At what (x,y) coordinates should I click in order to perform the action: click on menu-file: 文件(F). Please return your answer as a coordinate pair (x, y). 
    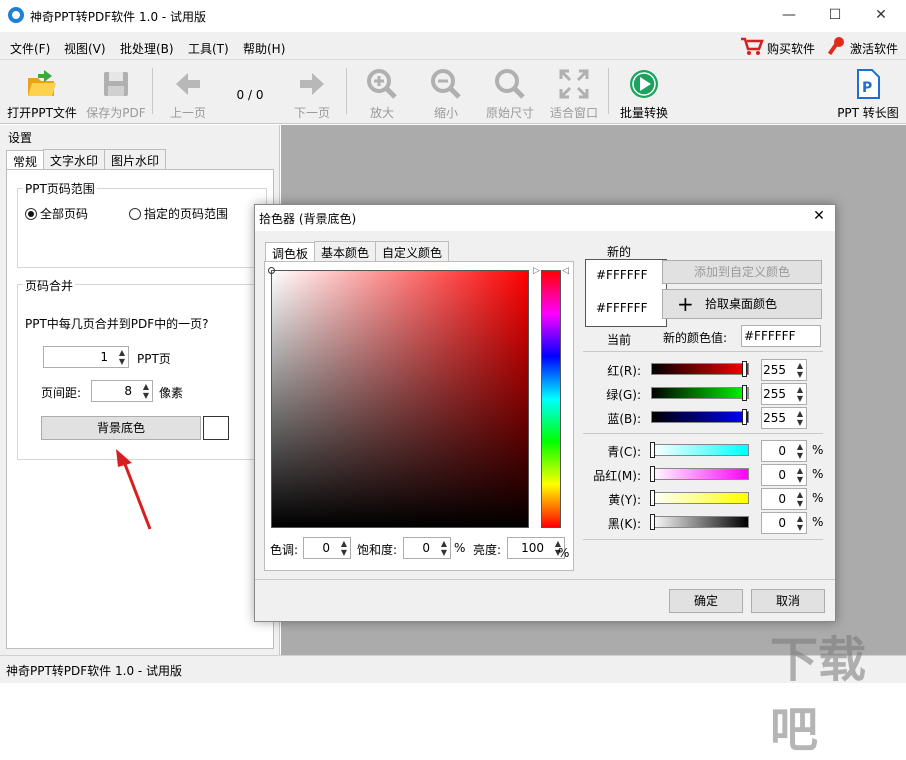
    Looking at the image, I should click on (30, 48).